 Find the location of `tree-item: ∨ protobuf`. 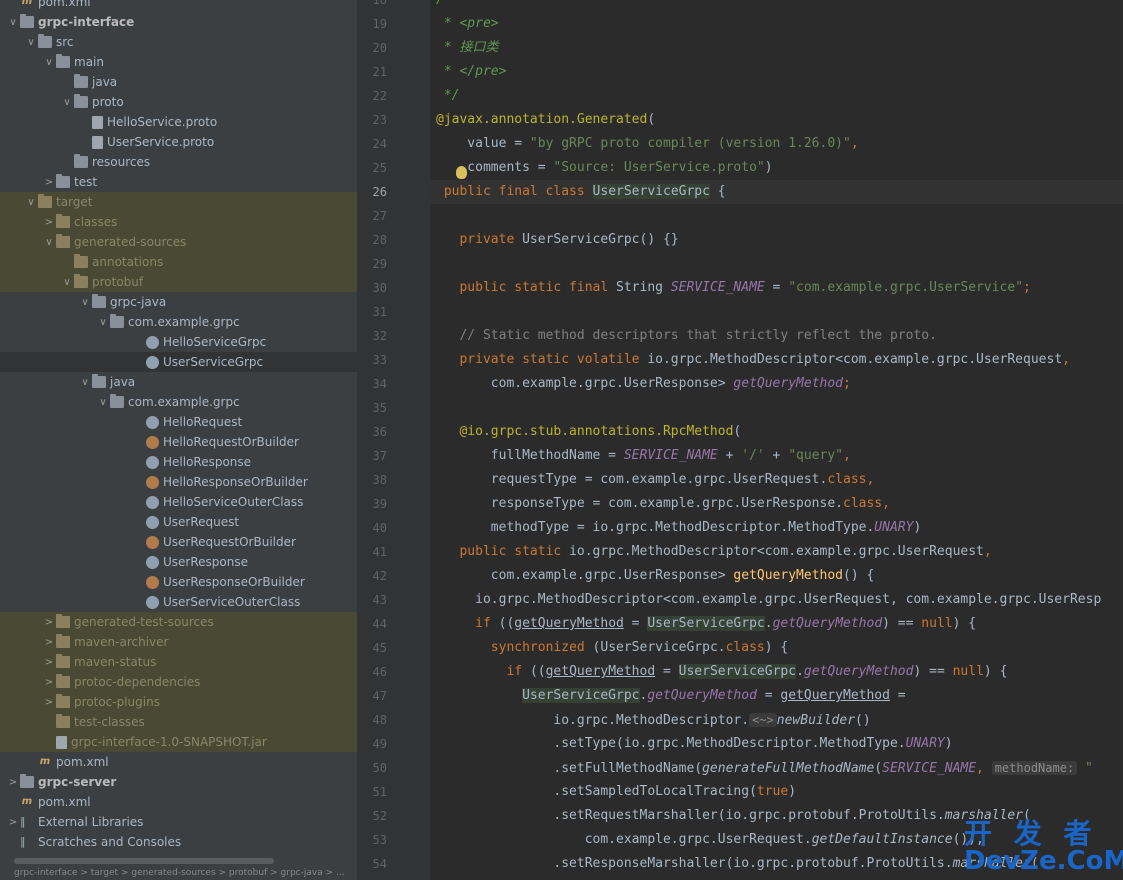

tree-item: ∨ protobuf is located at coordinates (178, 282).